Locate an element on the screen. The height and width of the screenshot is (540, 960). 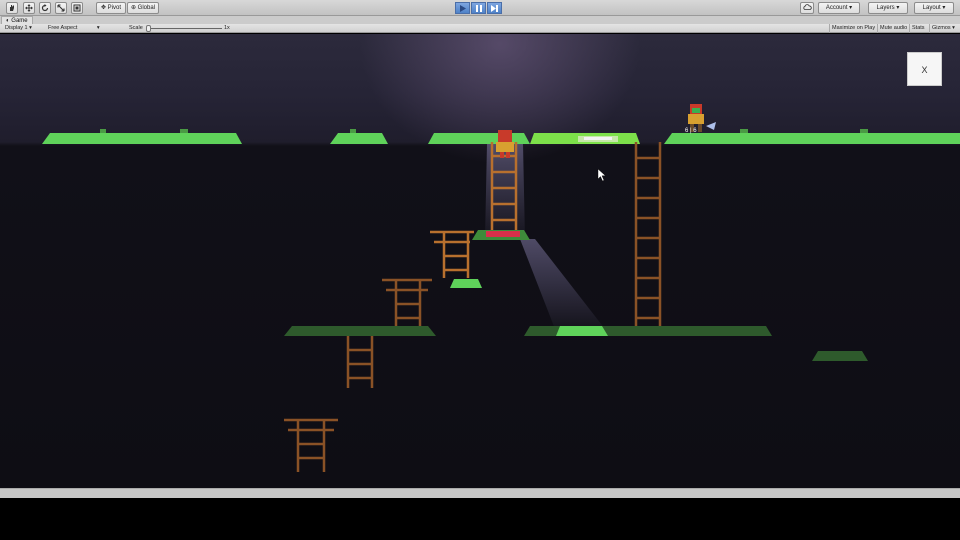
hand-icon is located at coordinates (12, 8).